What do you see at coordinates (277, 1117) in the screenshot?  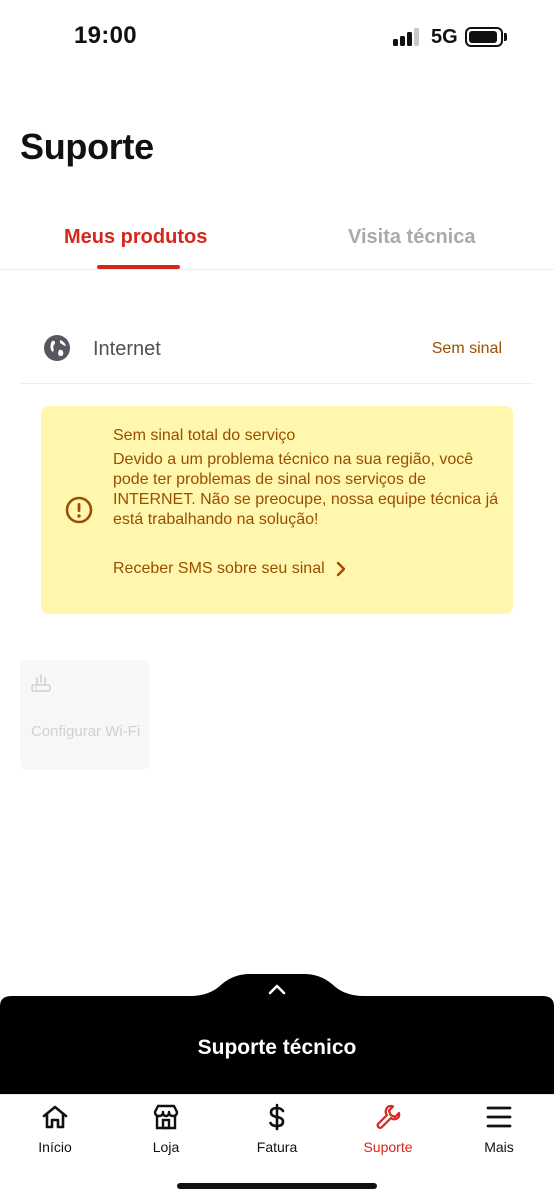 I see `dollar-icon` at bounding box center [277, 1117].